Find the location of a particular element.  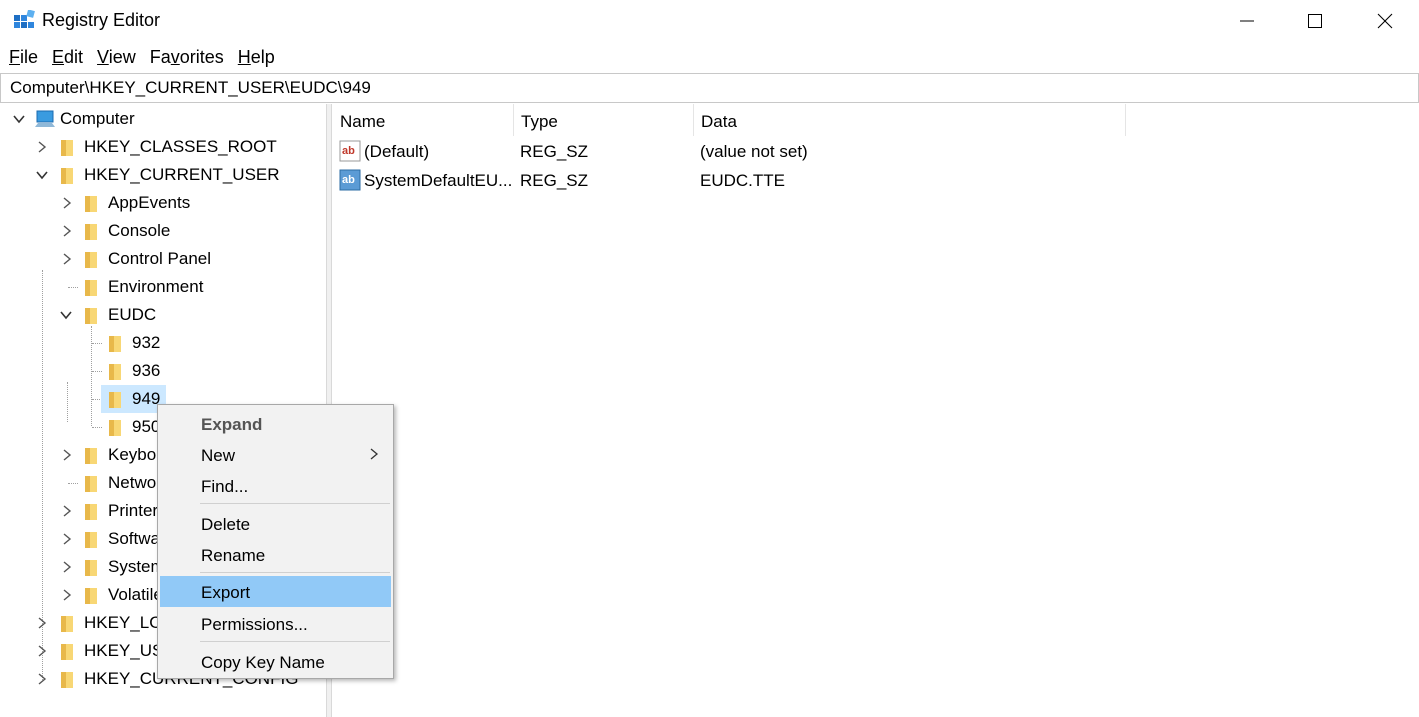

menu-help-accel: H is located at coordinates (244, 56).